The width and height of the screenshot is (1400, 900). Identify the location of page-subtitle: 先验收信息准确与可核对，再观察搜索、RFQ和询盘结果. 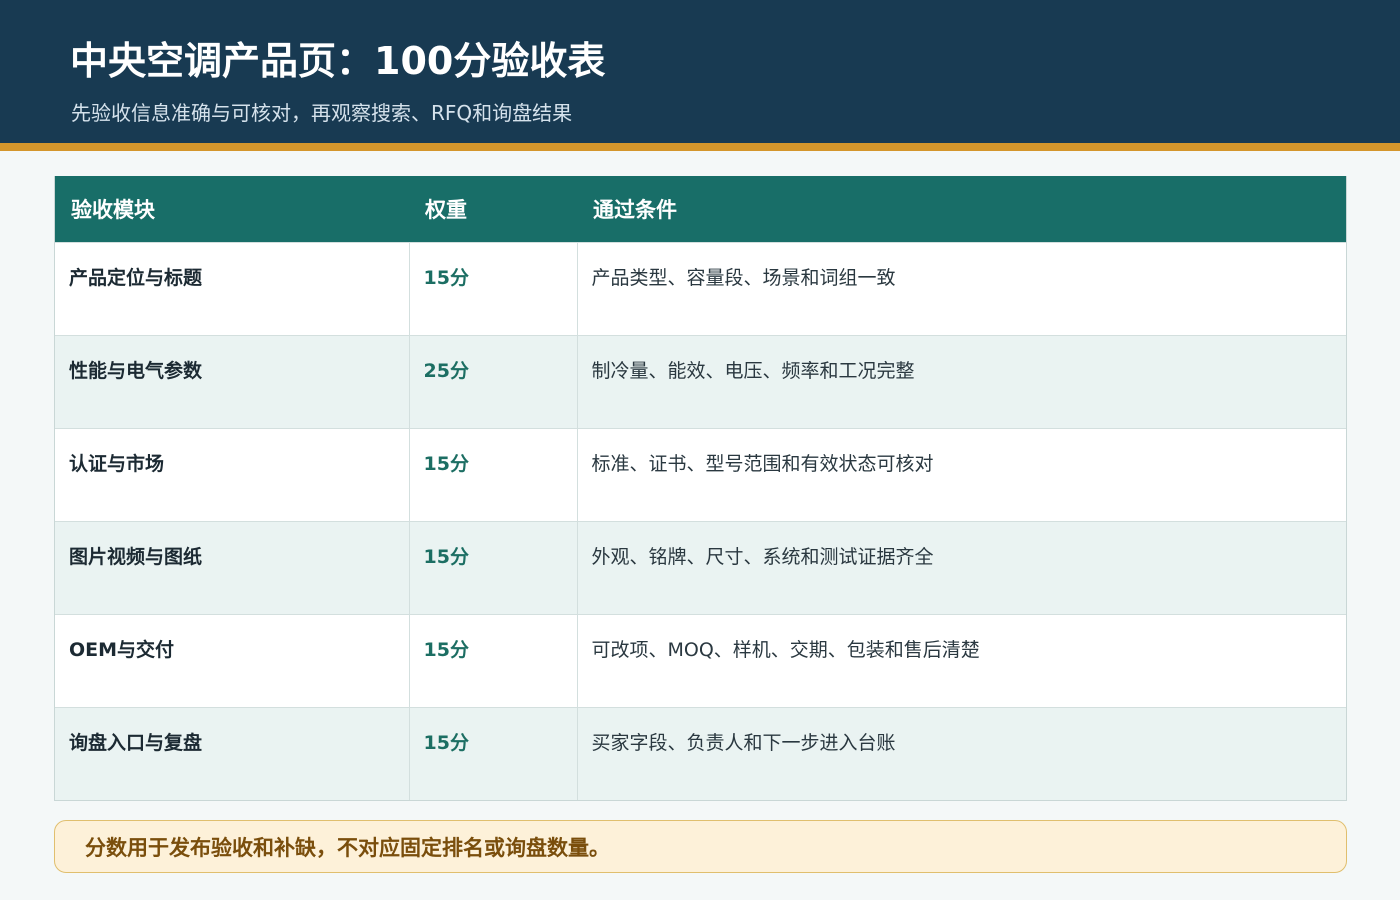
(322, 113).